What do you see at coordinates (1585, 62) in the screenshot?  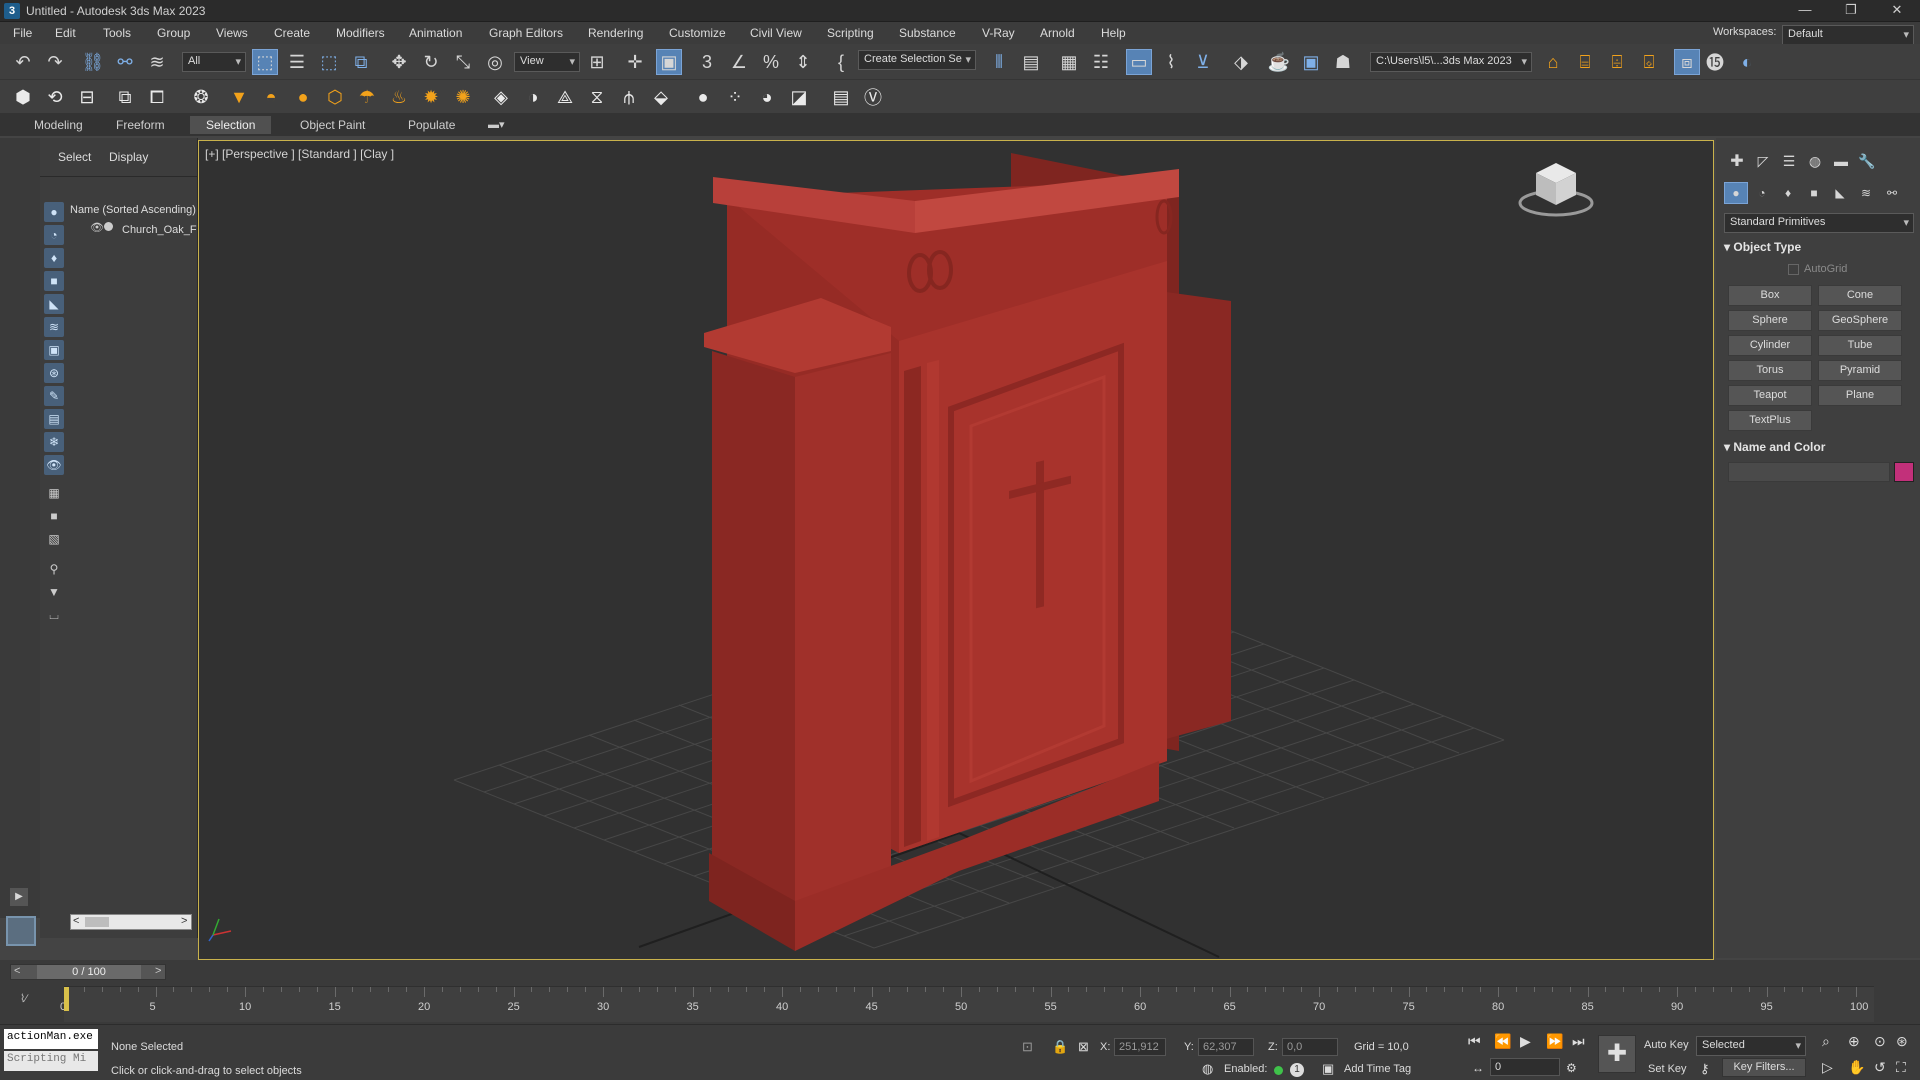 I see `set-project-icon: ⌸` at bounding box center [1585, 62].